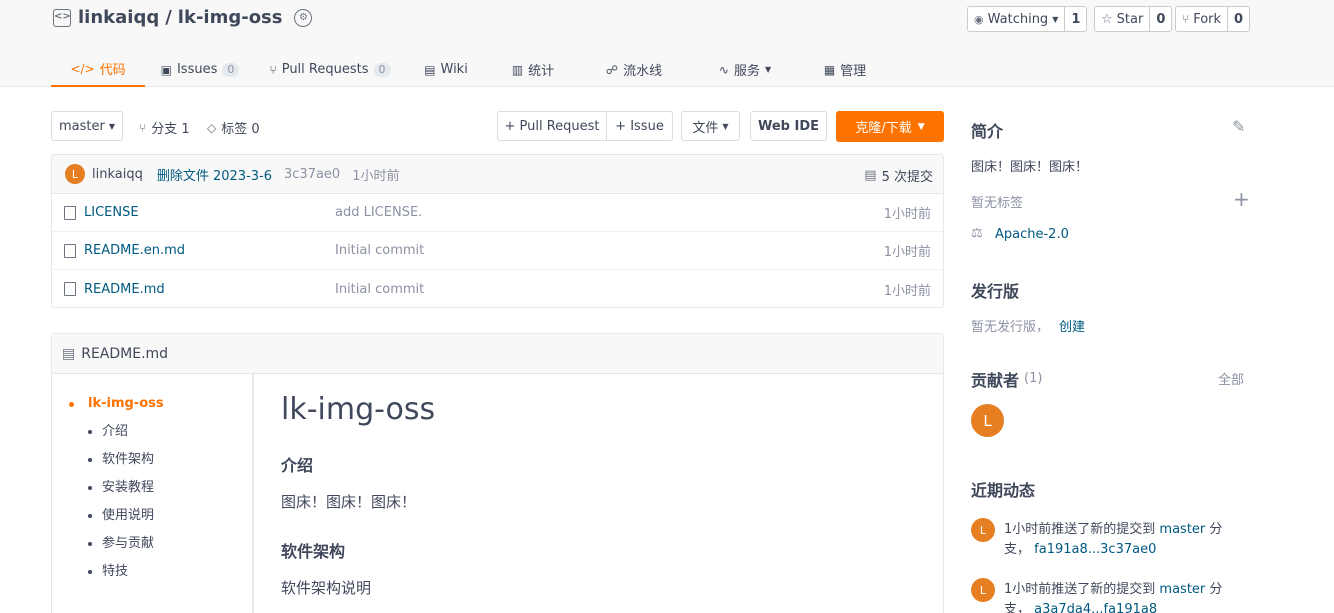  What do you see at coordinates (143, 127) in the screenshot?
I see `branch-icon: ⑂` at bounding box center [143, 127].